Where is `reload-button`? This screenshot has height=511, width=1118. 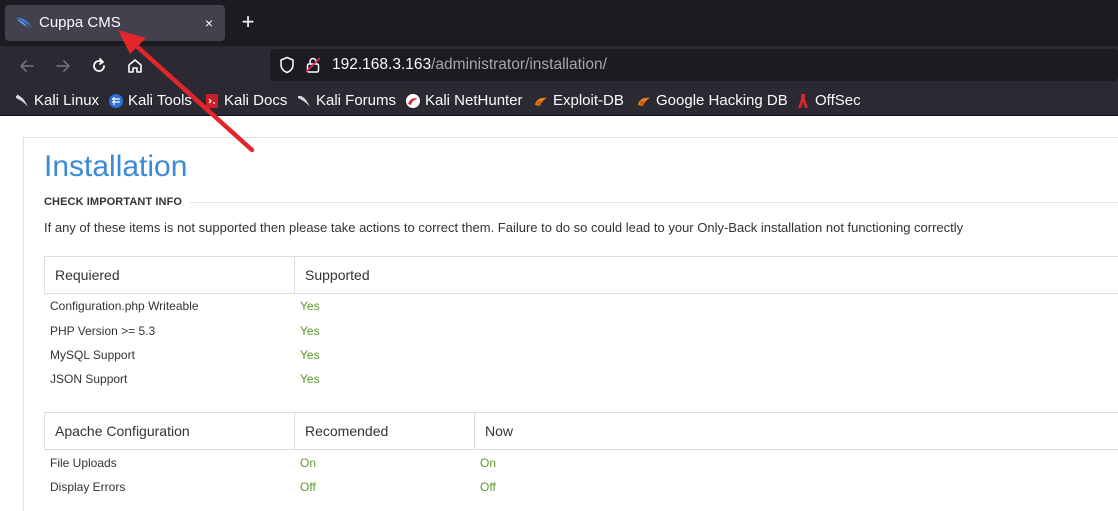
reload-button is located at coordinates (99, 66).